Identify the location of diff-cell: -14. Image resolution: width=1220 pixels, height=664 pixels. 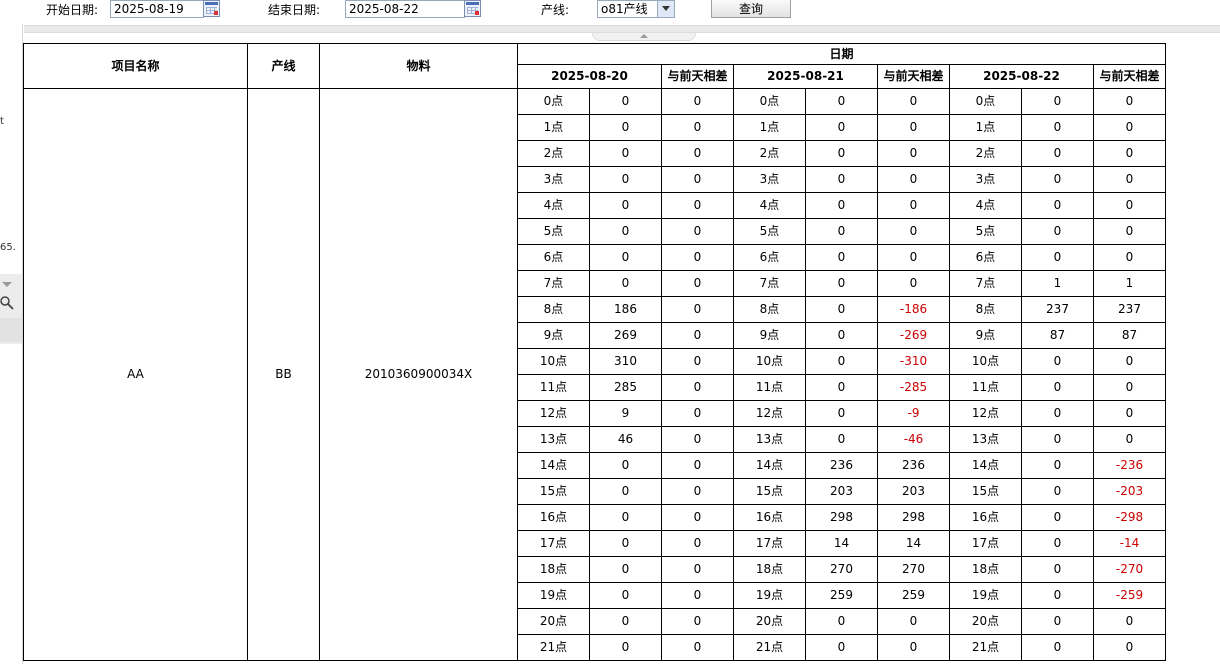
(1129, 543).